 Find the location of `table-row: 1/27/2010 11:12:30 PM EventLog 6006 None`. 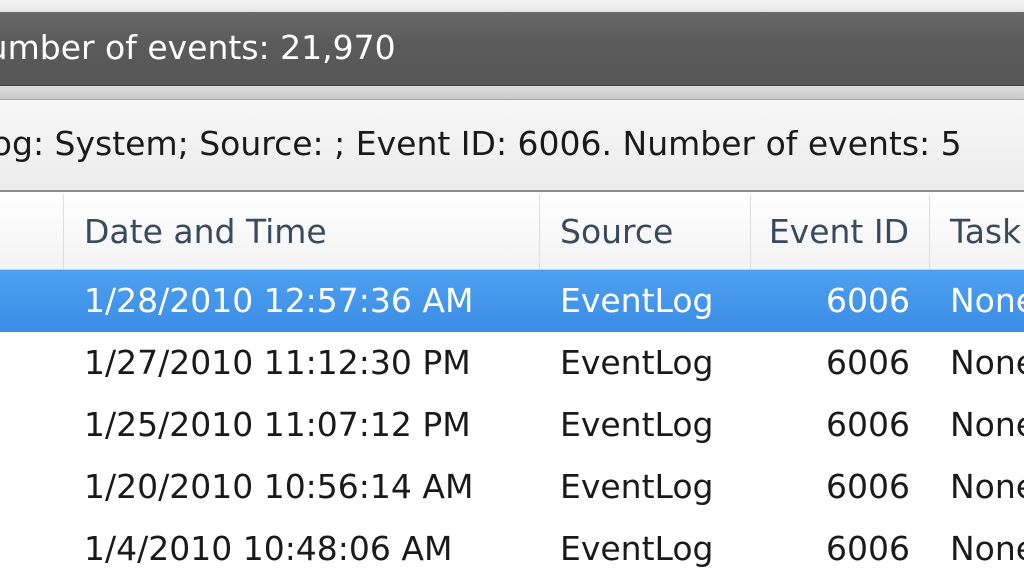

table-row: 1/27/2010 11:12:30 PM EventLog 6006 None is located at coordinates (512, 363).